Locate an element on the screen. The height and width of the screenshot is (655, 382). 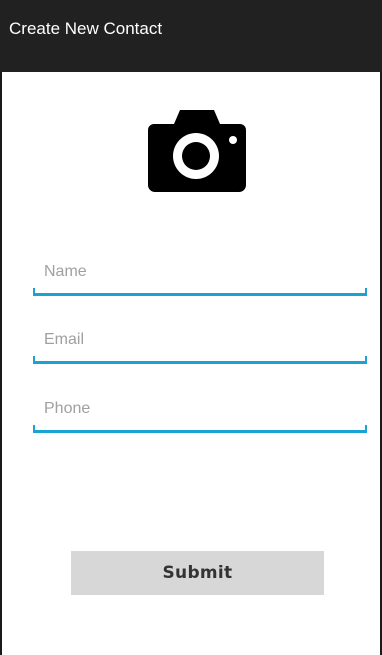
email-field is located at coordinates (200, 344).